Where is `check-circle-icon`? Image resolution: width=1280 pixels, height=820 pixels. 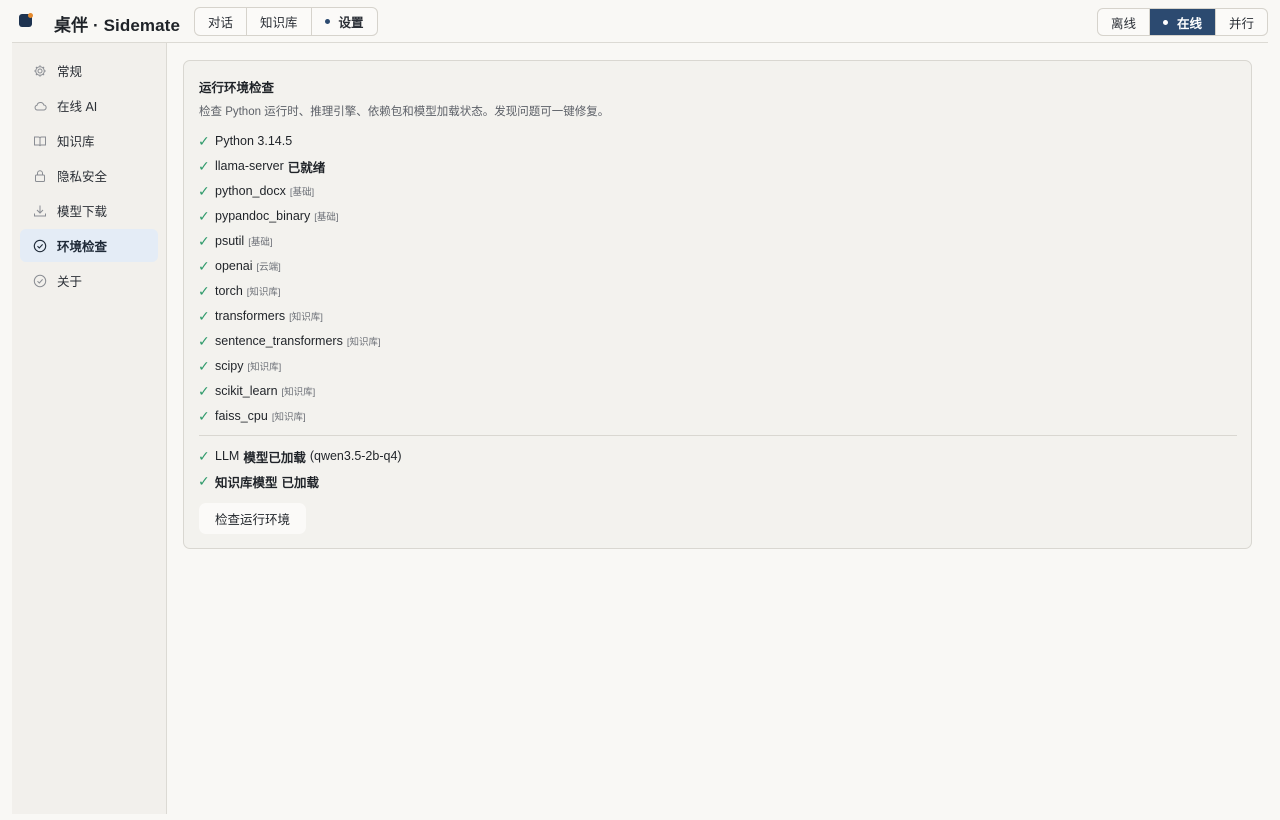
check-circle-icon is located at coordinates (40, 246).